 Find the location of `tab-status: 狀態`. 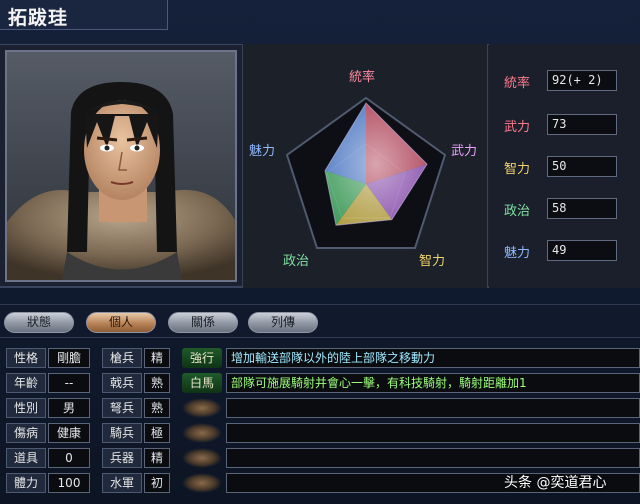

tab-status: 狀態 is located at coordinates (39, 322).